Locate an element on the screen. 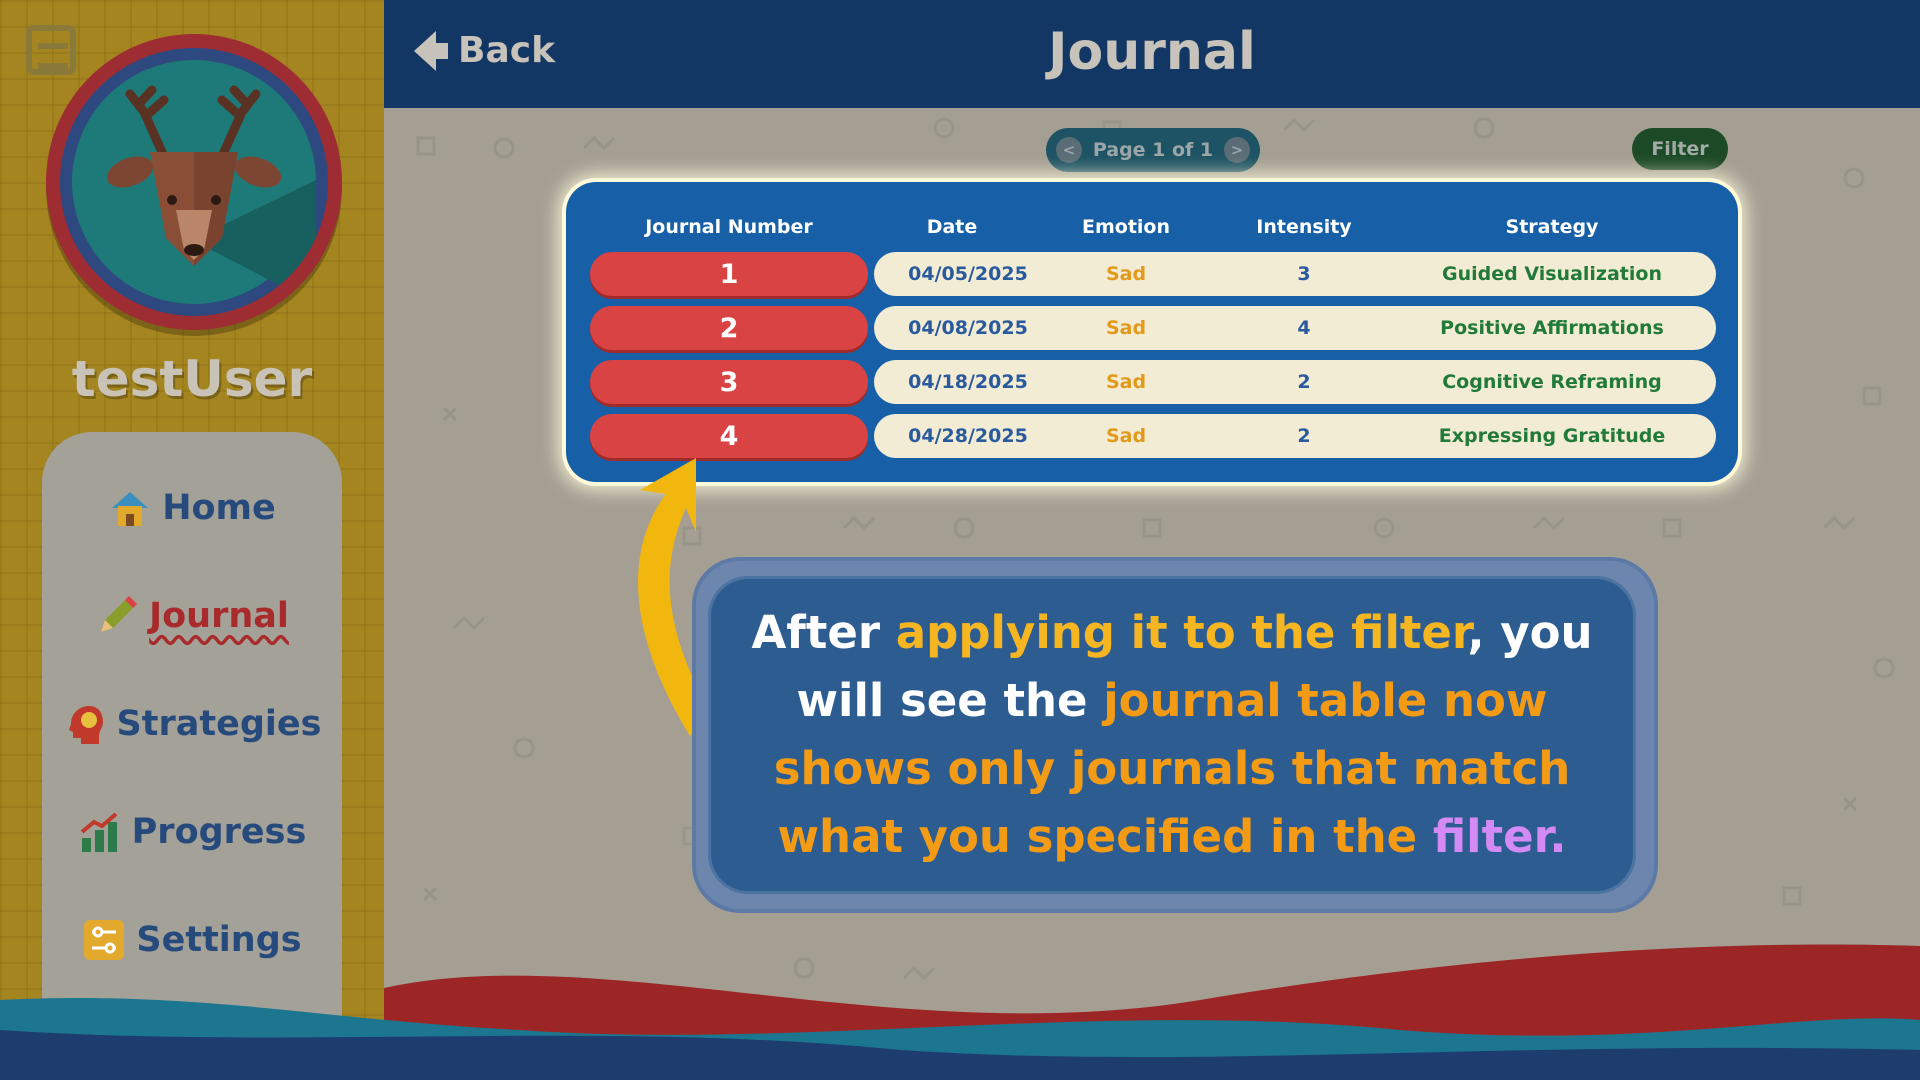 The image size is (1920, 1080). table-row: 3 04/18/2025 Sad 2 Cognitive Reframing is located at coordinates (1153, 382).